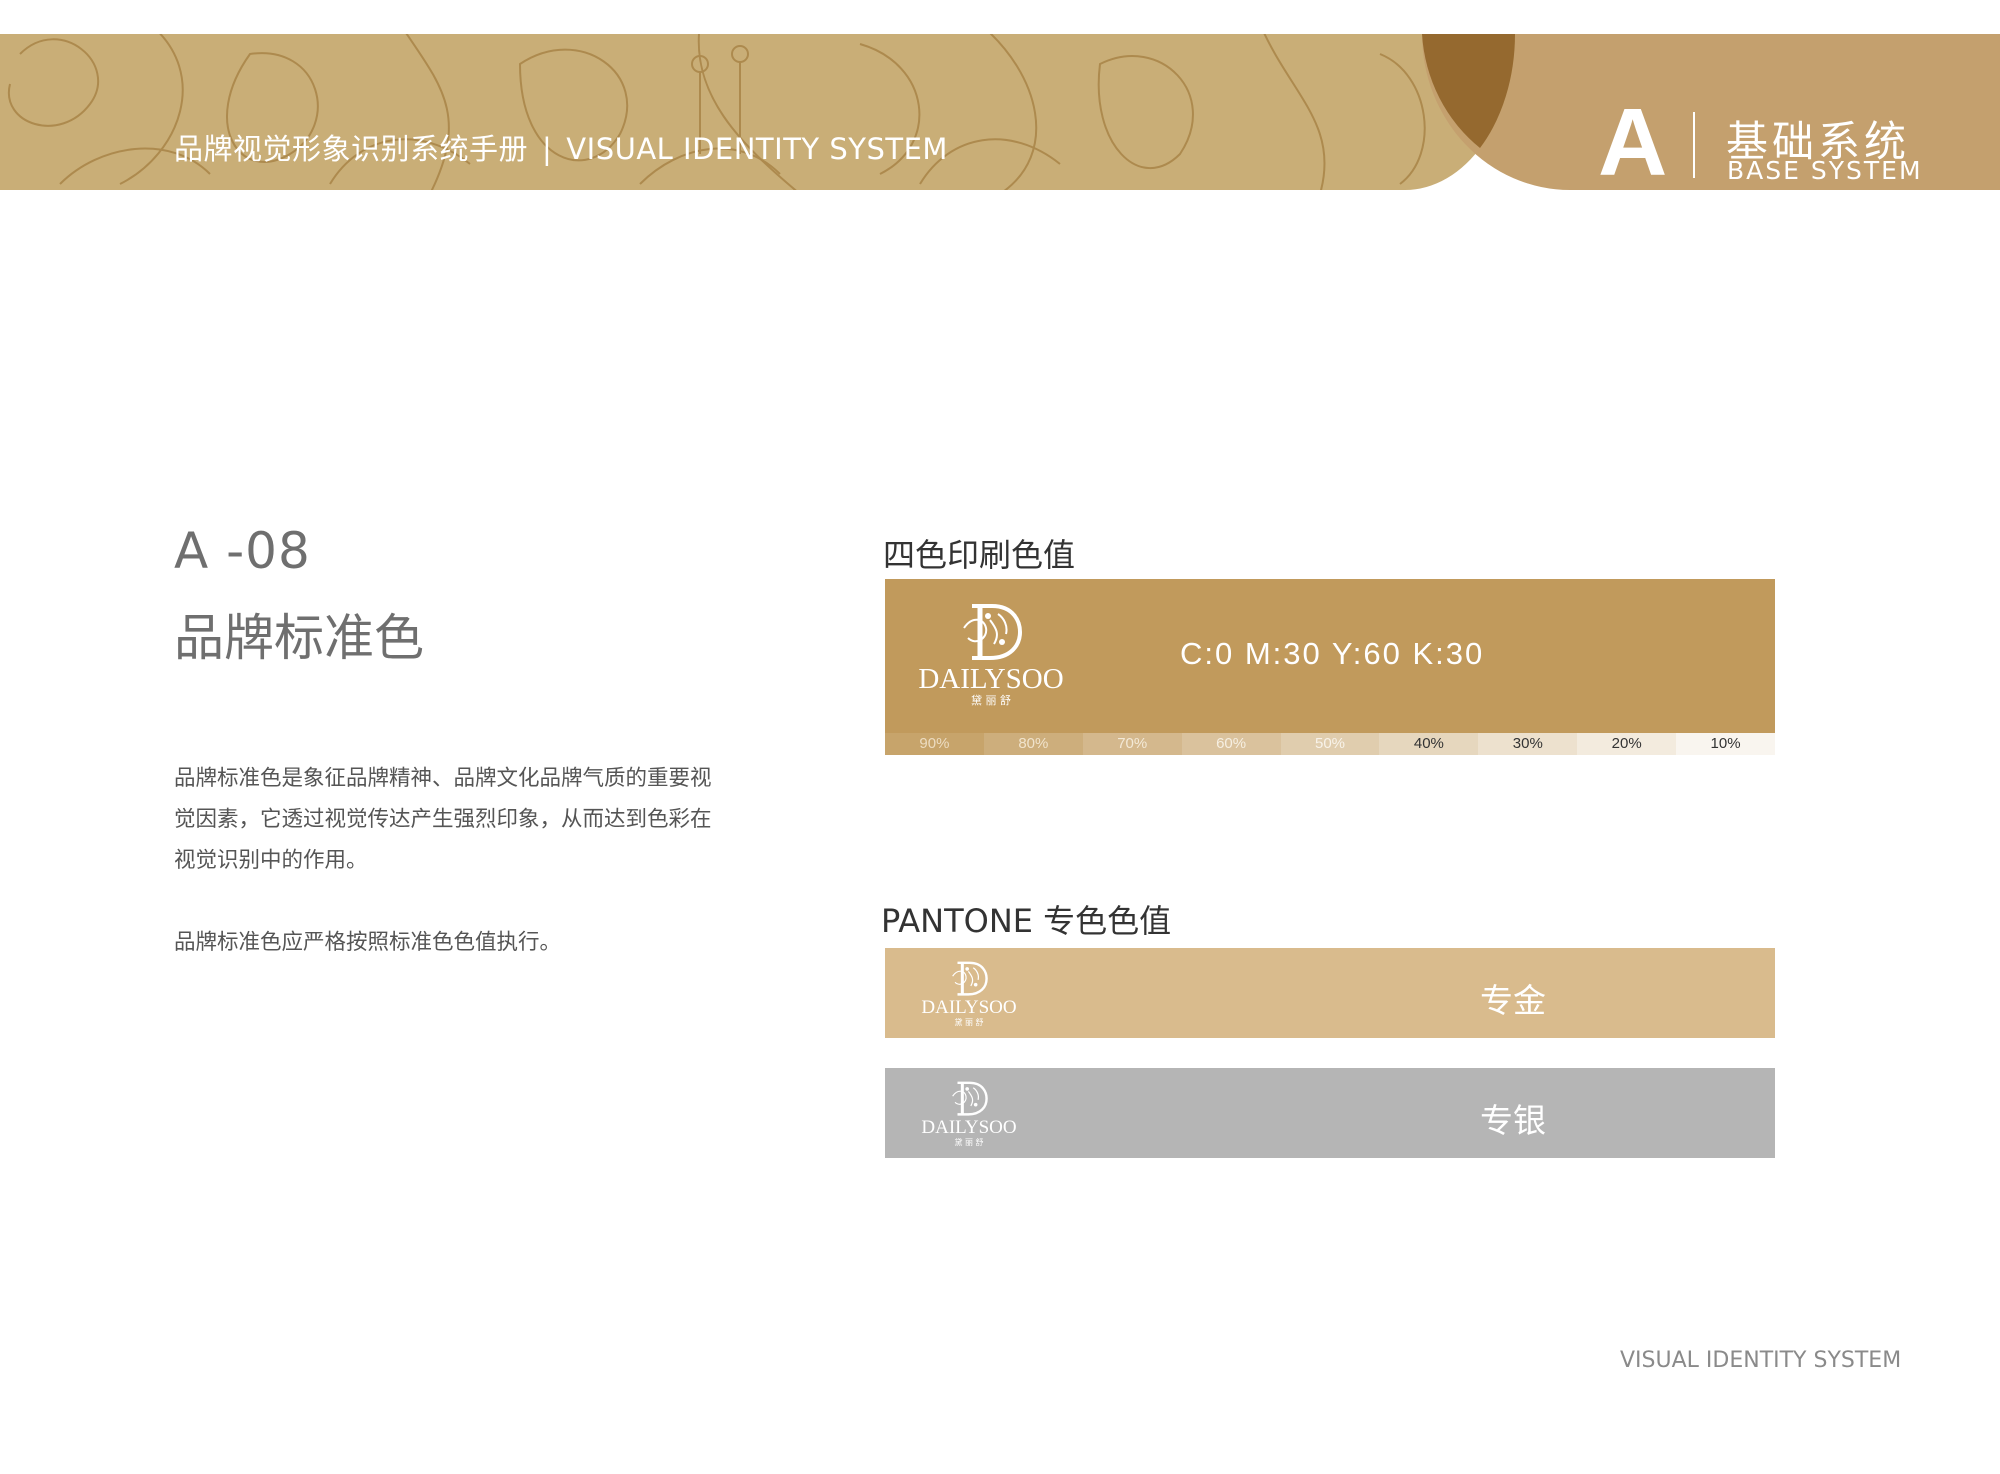 The height and width of the screenshot is (1474, 2000). What do you see at coordinates (1825, 170) in the screenshot?
I see `section-name-en: BASE SYSTEM` at bounding box center [1825, 170].